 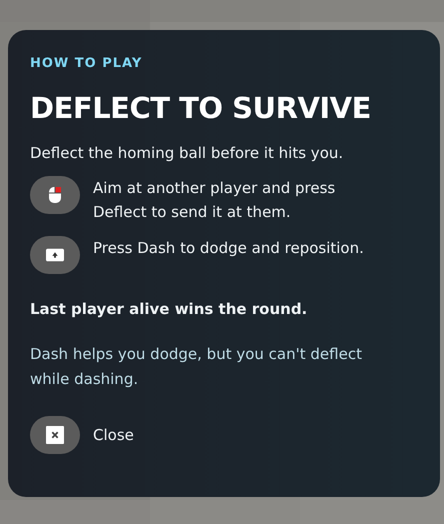 I want to click on close-button: Close, so click(x=82, y=435).